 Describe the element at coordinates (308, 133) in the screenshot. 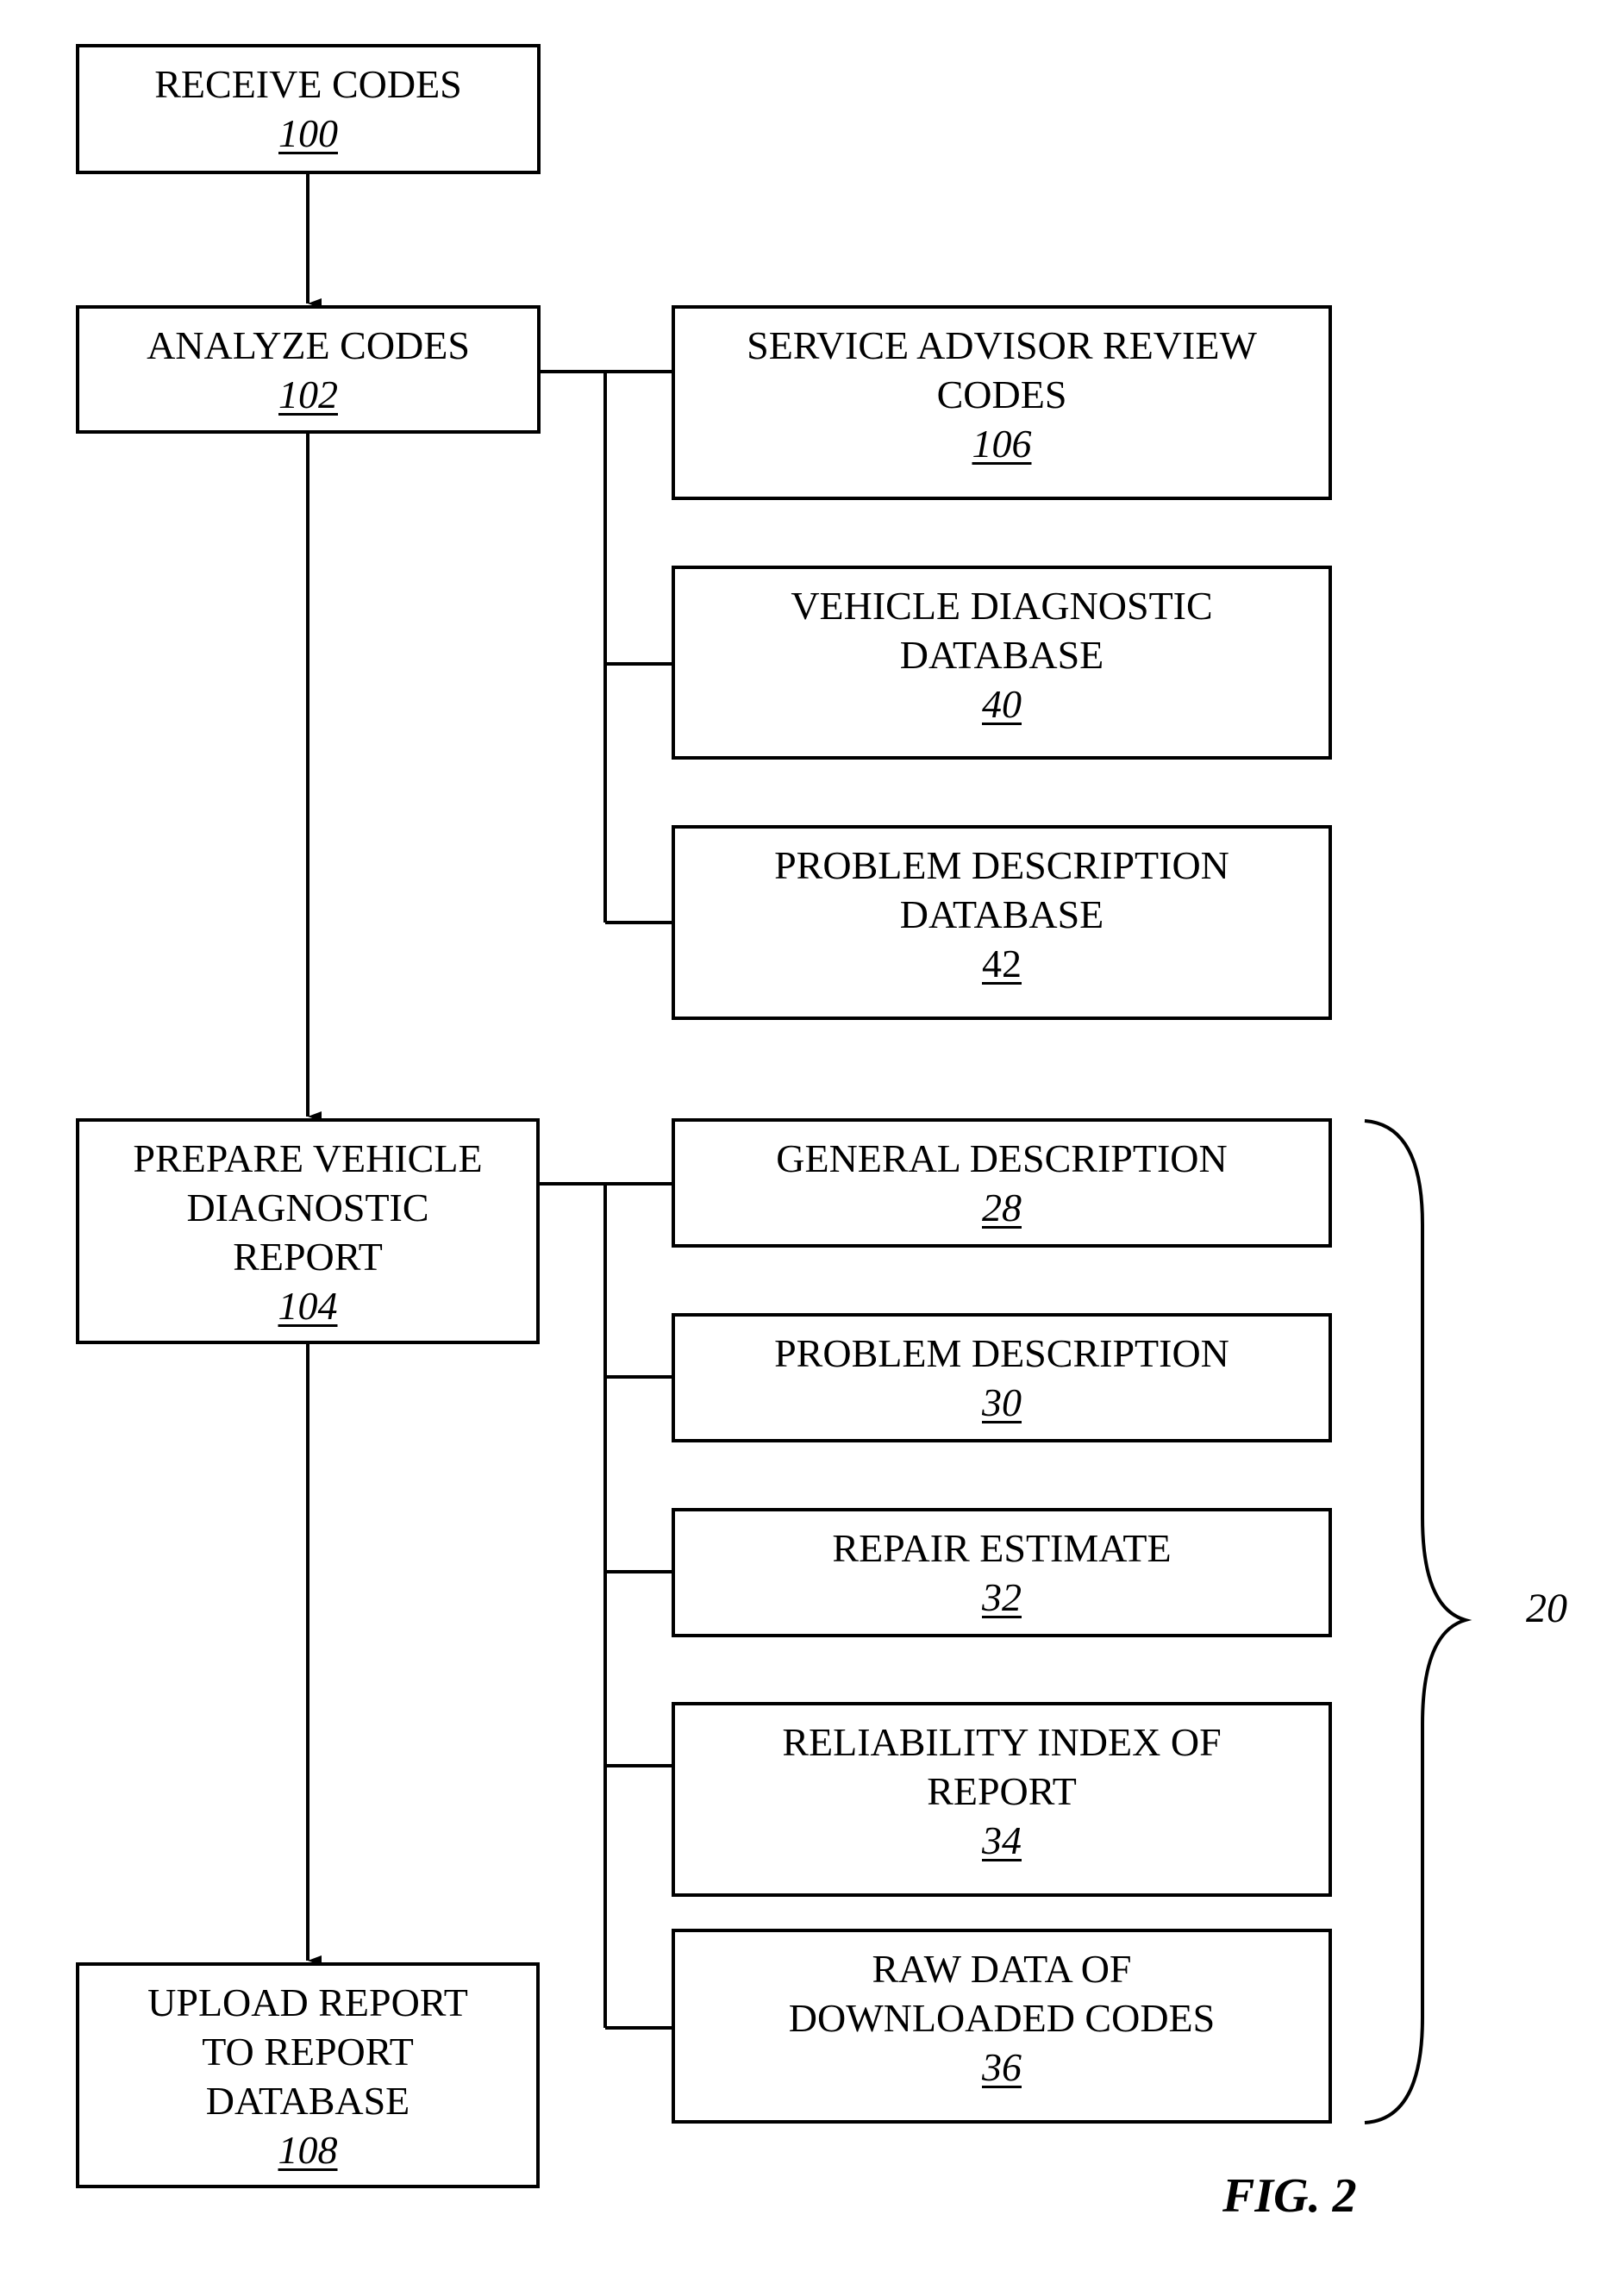

I see `reference-number: 100` at that location.